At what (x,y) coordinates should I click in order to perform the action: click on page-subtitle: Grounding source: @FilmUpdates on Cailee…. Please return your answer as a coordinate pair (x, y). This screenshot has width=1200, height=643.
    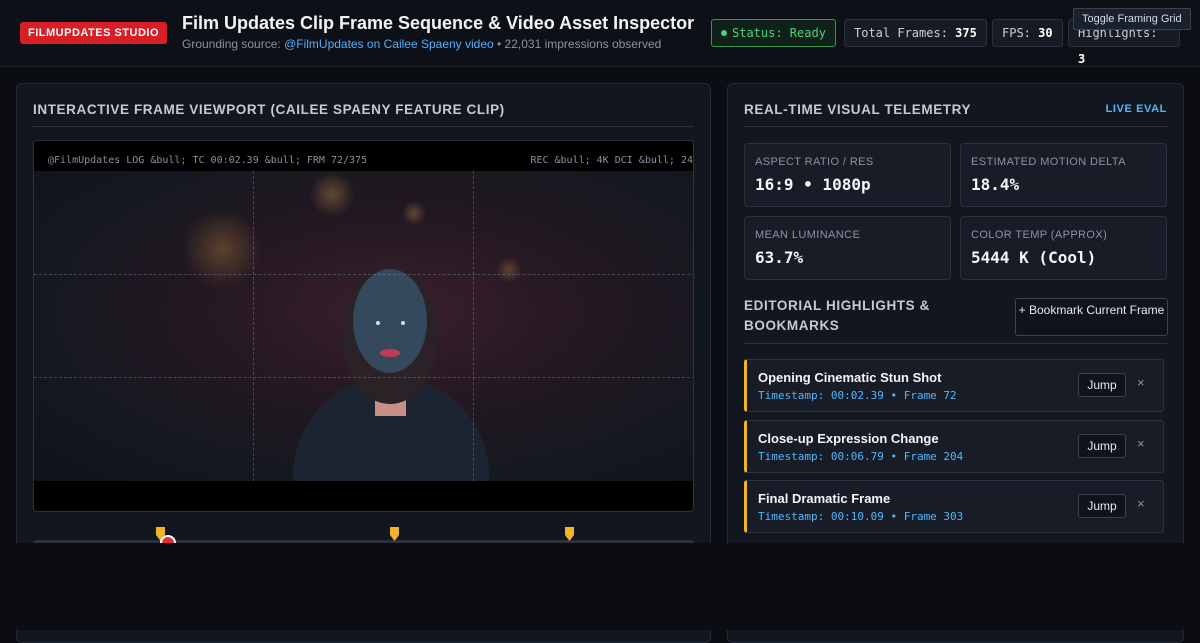
    Looking at the image, I should click on (421, 44).